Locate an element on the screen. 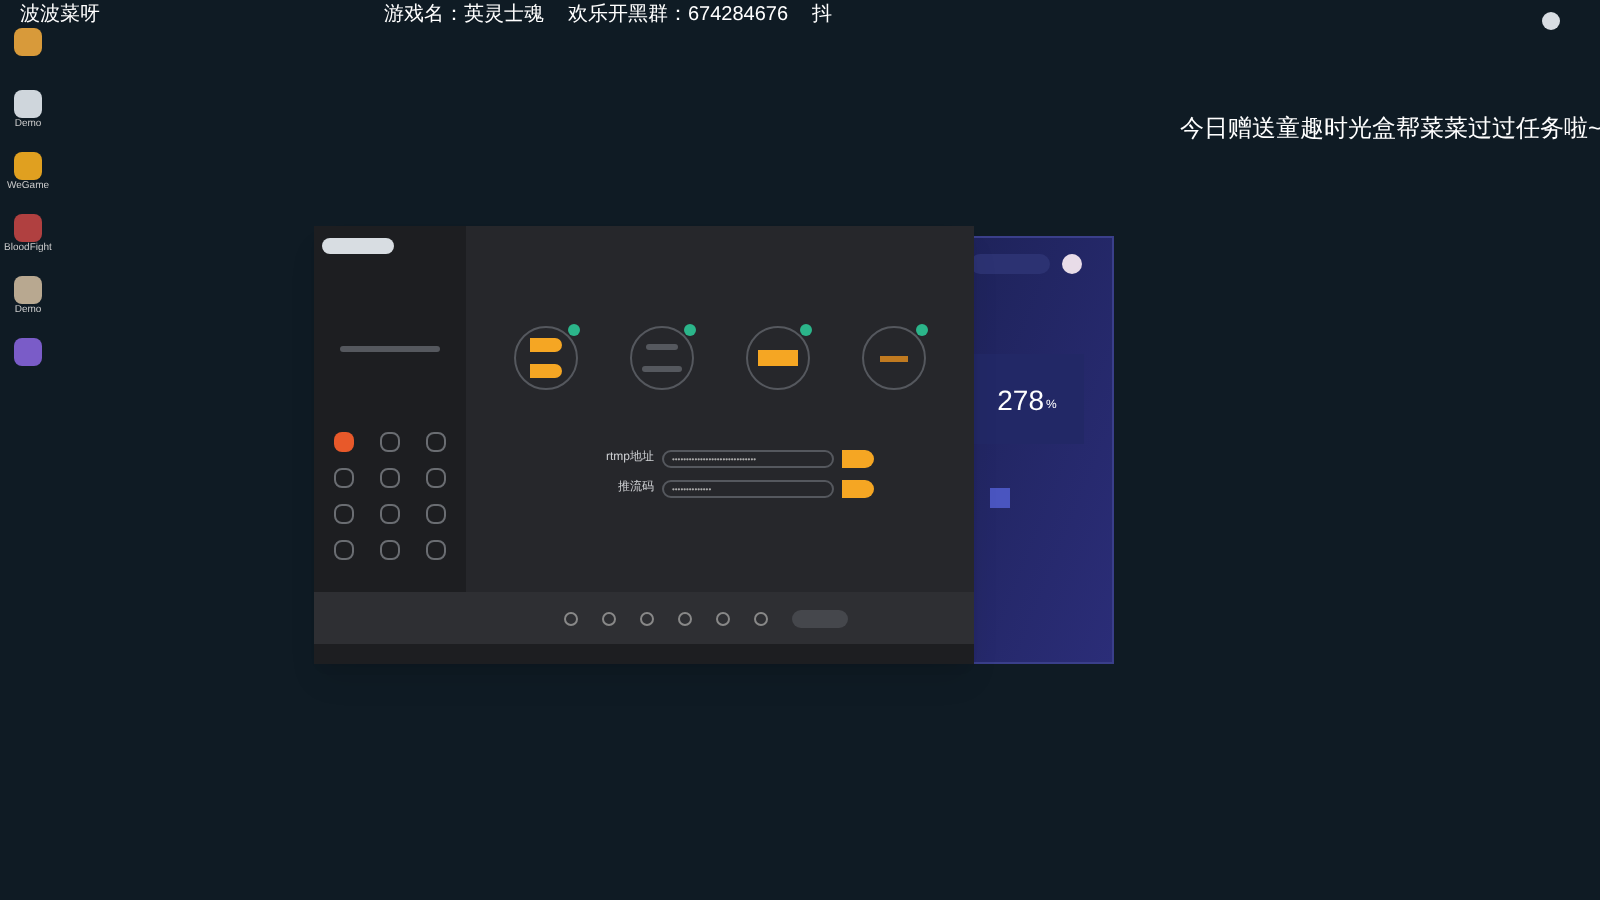 The image size is (1600, 900). search-field is located at coordinates (1010, 264).